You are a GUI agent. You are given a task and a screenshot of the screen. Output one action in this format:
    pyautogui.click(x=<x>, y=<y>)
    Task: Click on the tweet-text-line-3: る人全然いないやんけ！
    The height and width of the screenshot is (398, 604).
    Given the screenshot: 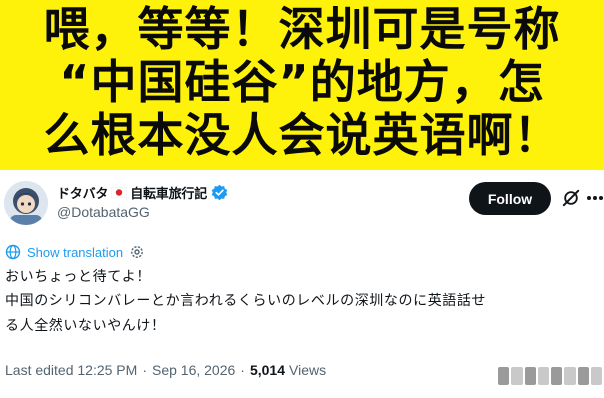 What is the action you would take?
    pyautogui.click(x=85, y=326)
    